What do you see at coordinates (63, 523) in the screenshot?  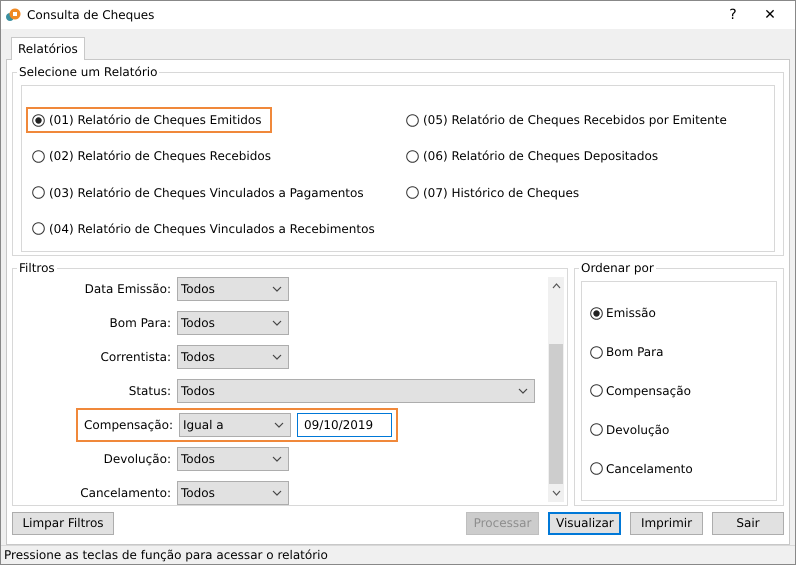 I see `action-button: Limpar Filtros` at bounding box center [63, 523].